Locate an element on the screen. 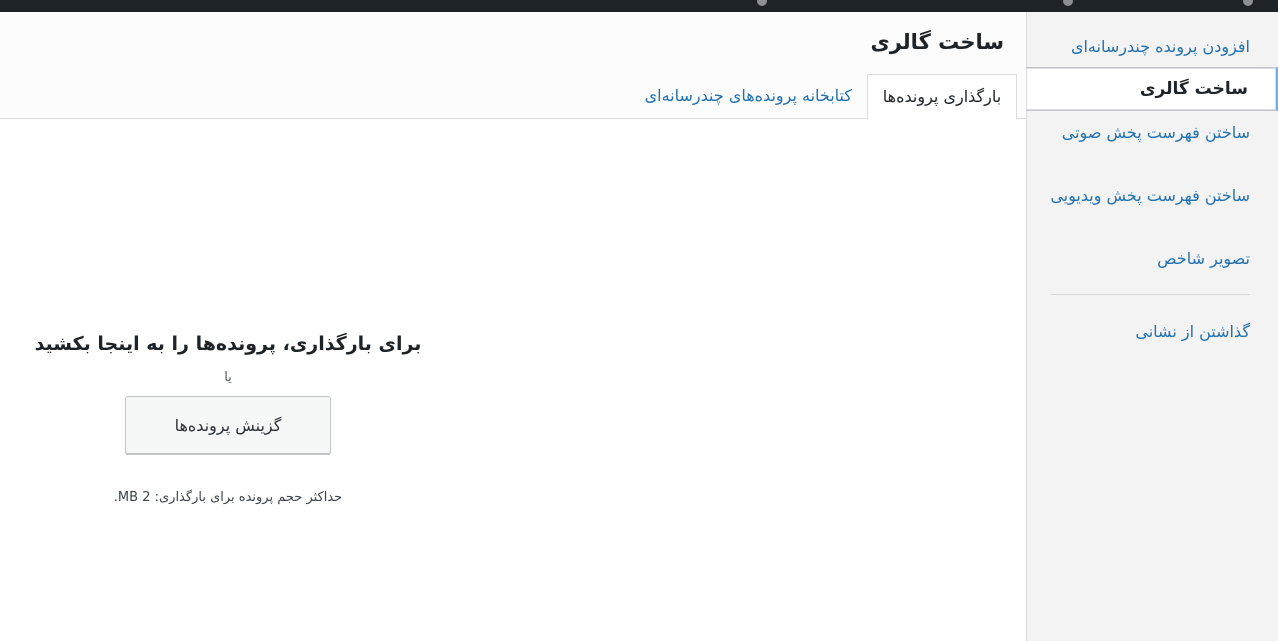 The image size is (1278, 641). select-files-button: گزینش پرونده‌ها is located at coordinates (228, 425).